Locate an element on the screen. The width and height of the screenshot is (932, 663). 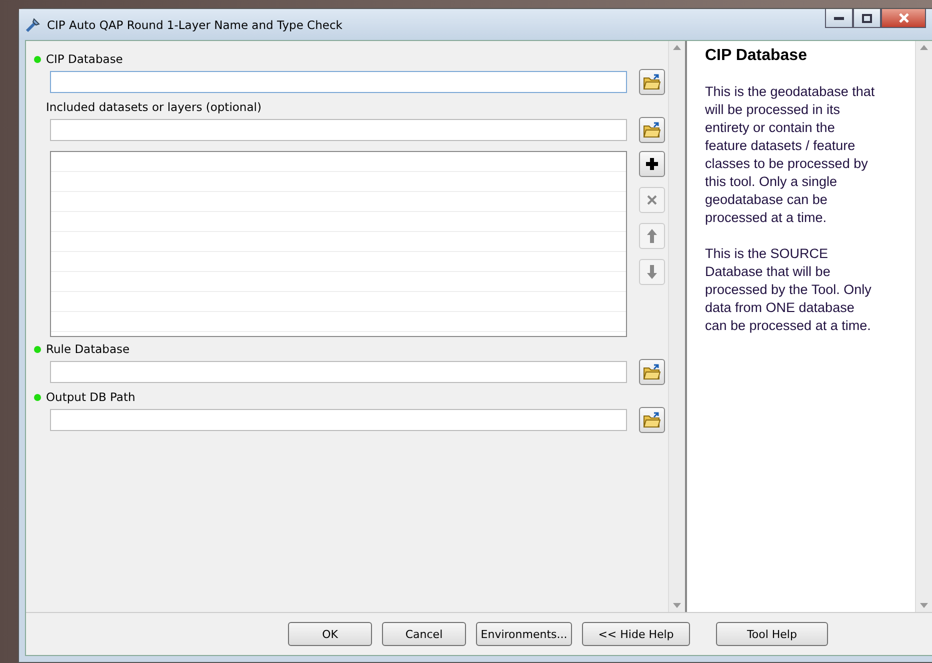
close-button is located at coordinates (903, 18).